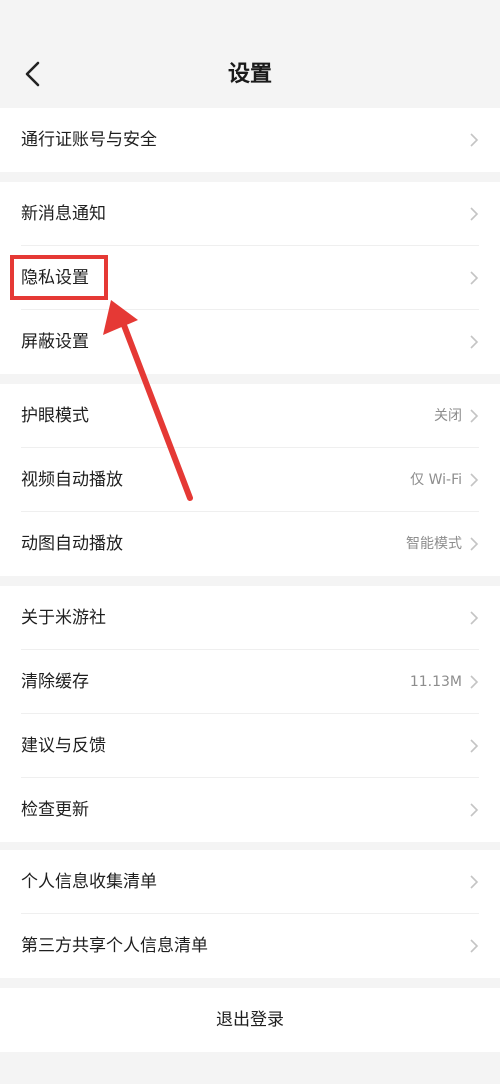 The height and width of the screenshot is (1084, 500). Describe the element at coordinates (434, 544) in the screenshot. I see `settings-item-value: 智能模式` at that location.